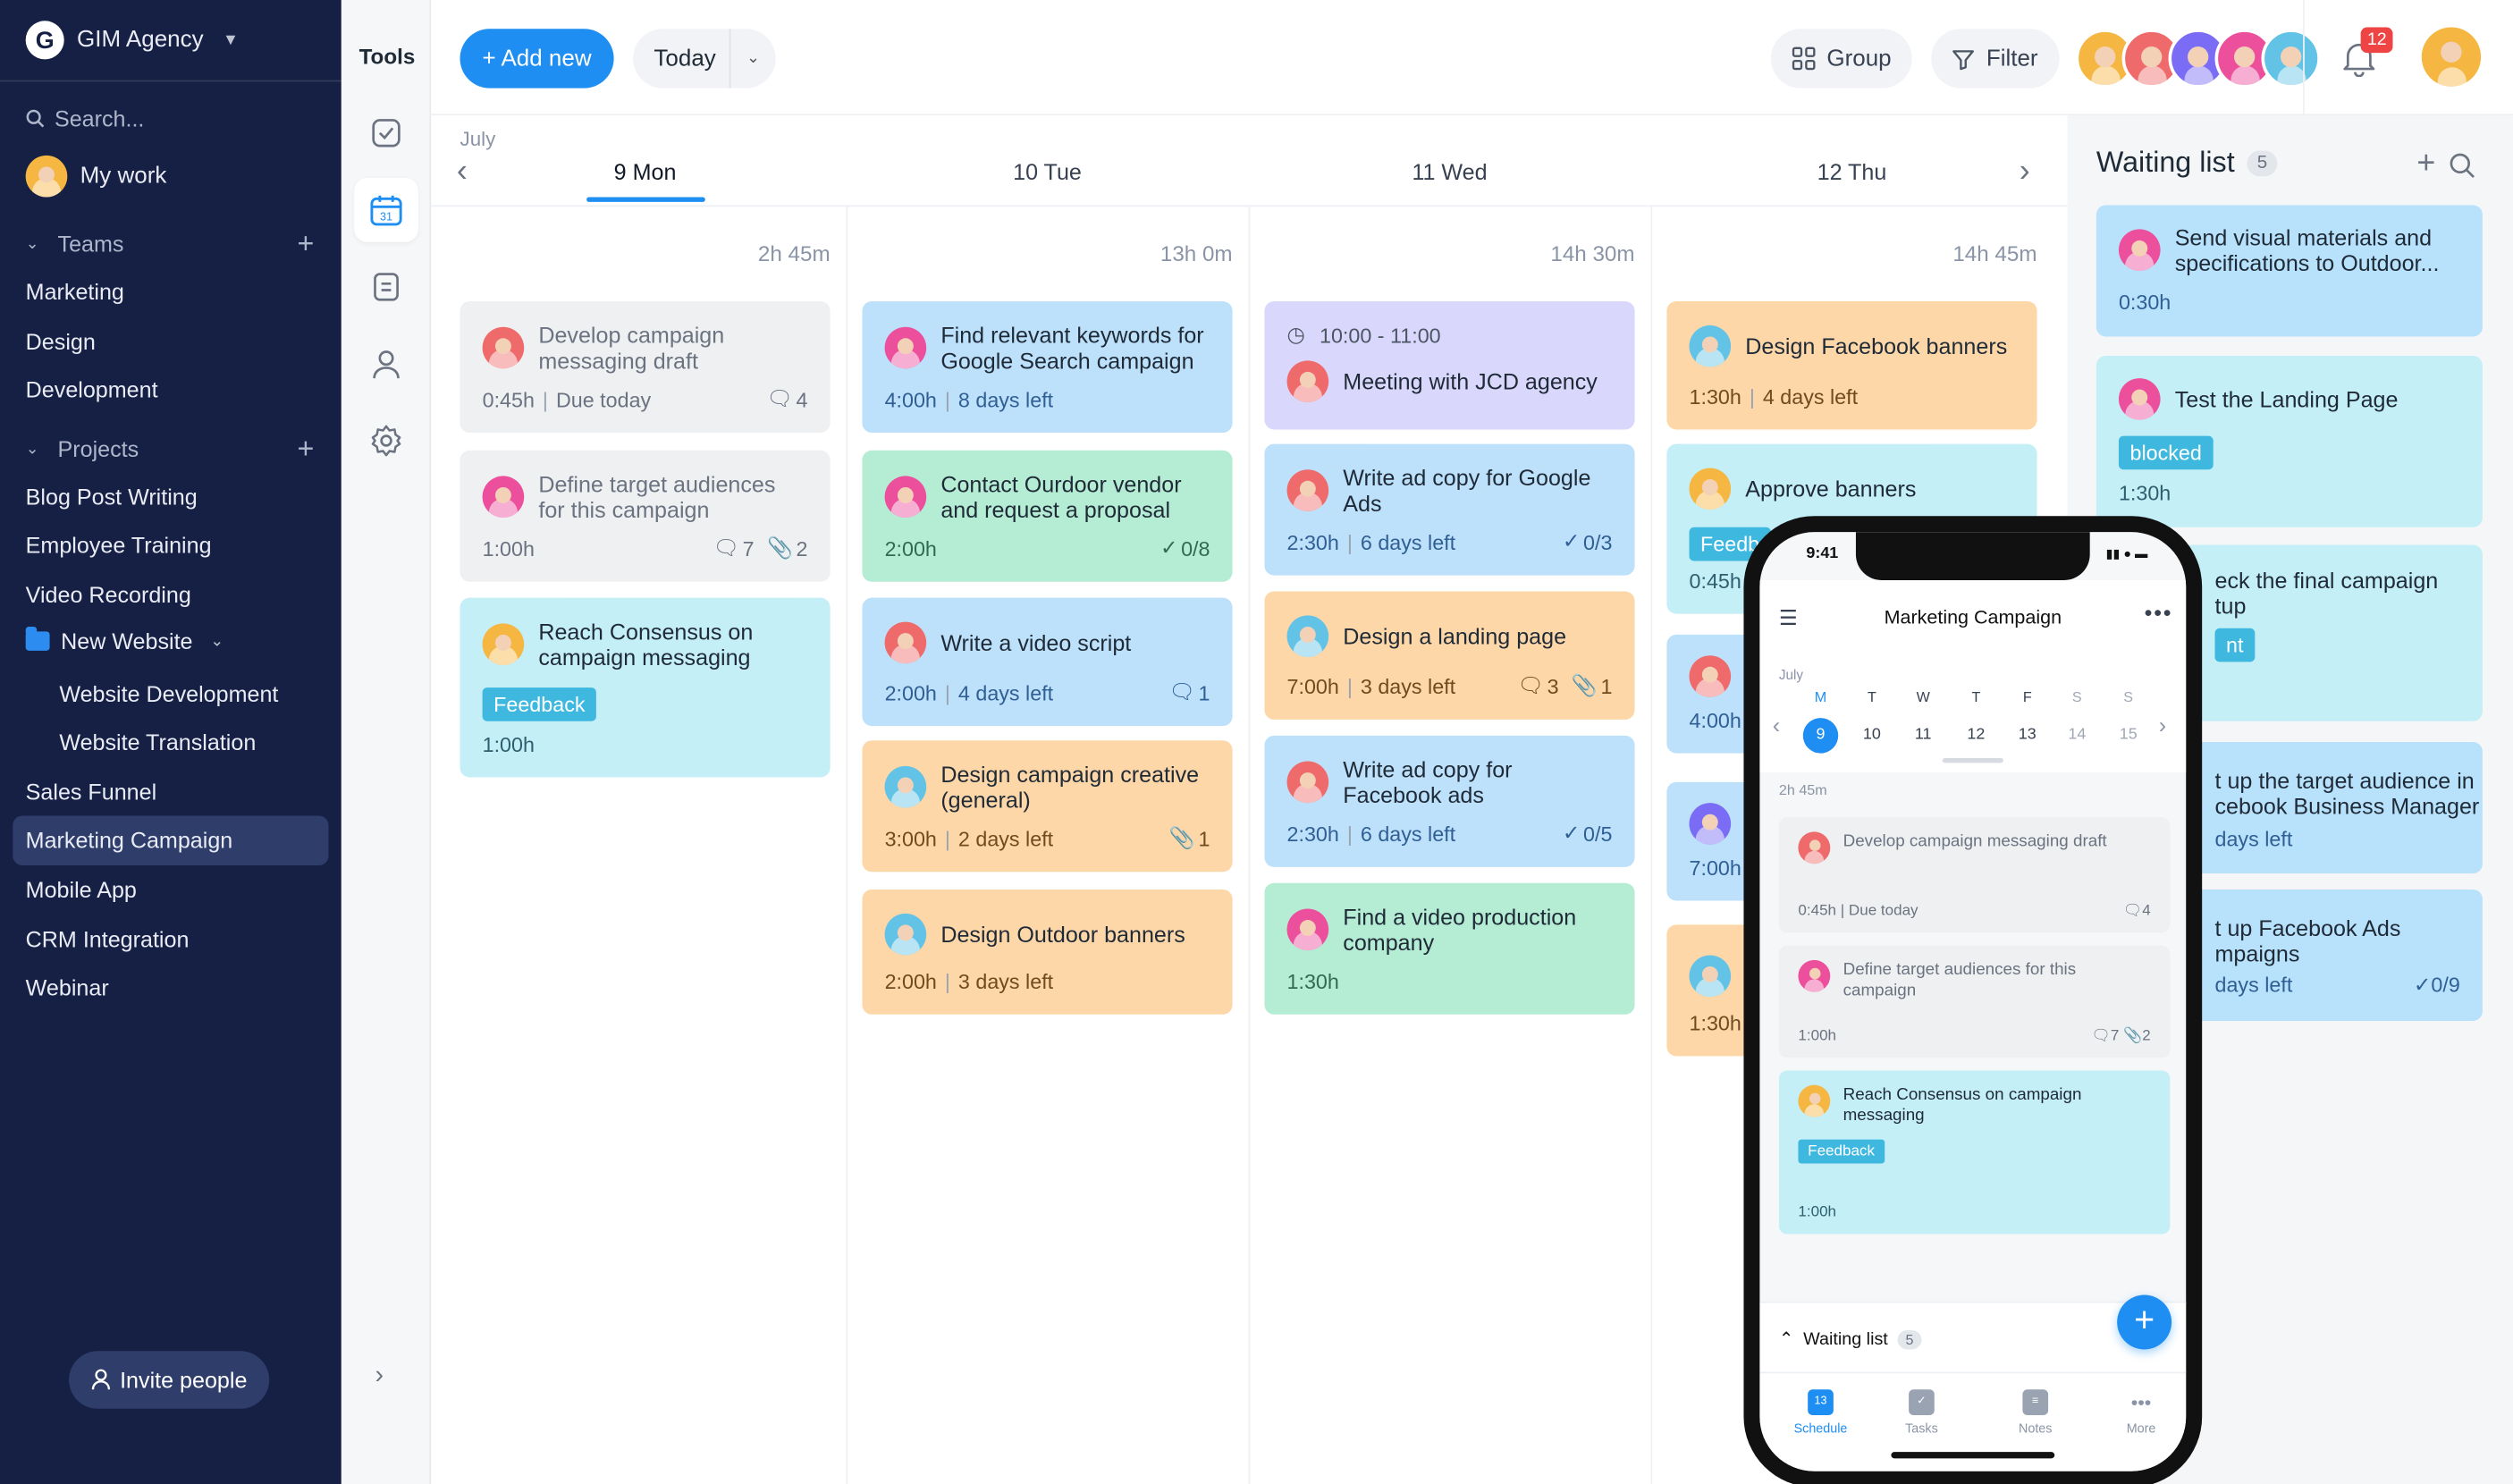  Describe the element at coordinates (169, 1380) in the screenshot. I see `invite-people-button: Invite people` at that location.